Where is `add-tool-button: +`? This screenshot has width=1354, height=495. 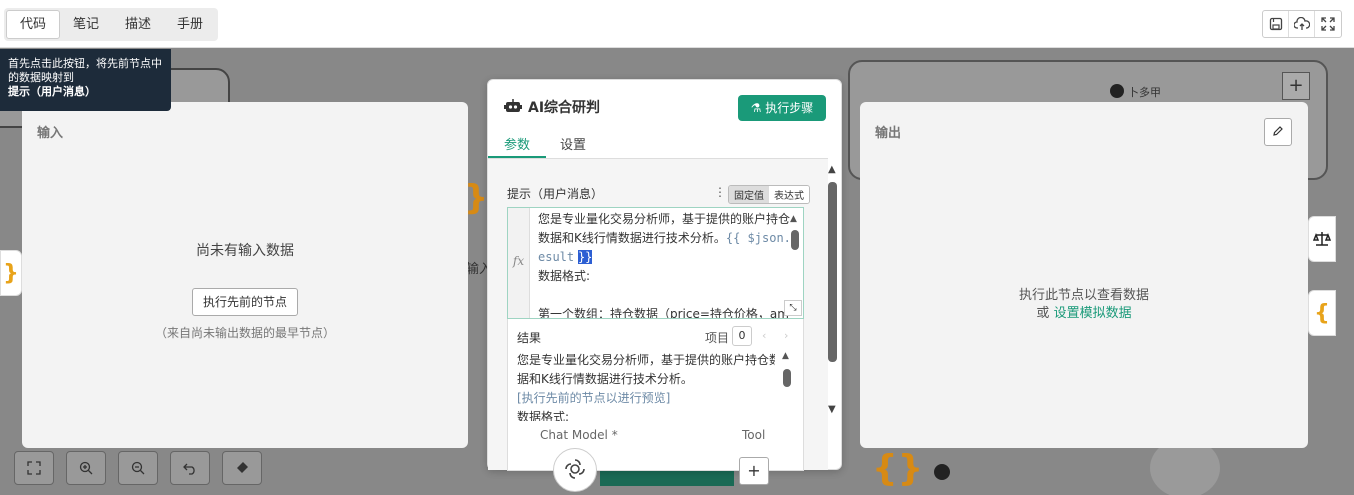 add-tool-button: + is located at coordinates (754, 471).